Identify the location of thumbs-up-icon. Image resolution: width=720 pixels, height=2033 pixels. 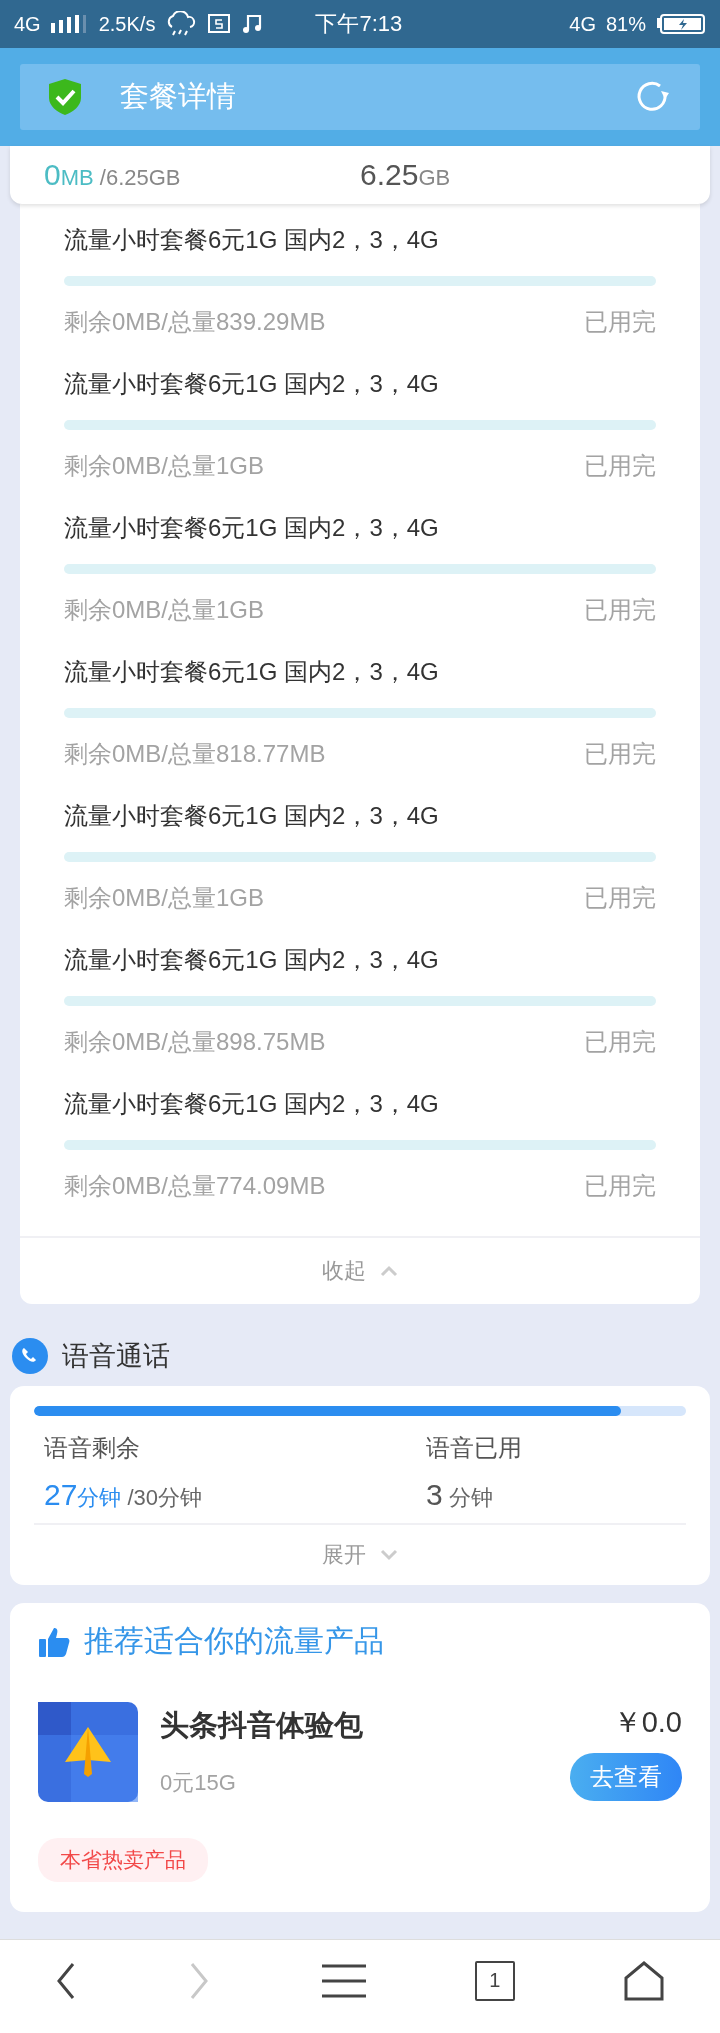
(54, 1641).